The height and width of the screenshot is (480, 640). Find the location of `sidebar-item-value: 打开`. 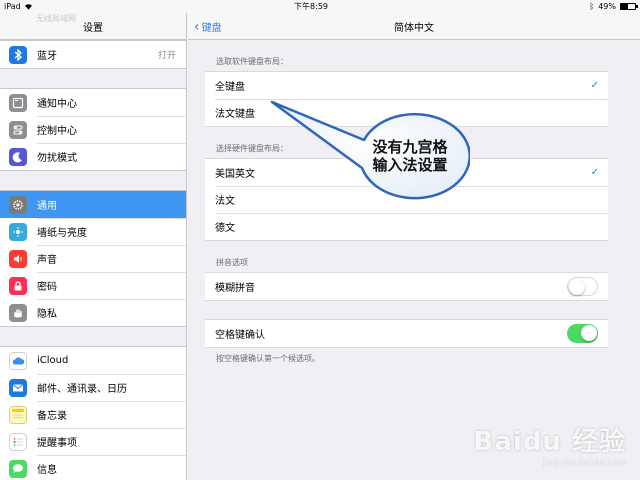

sidebar-item-value: 打开 is located at coordinates (166, 56).